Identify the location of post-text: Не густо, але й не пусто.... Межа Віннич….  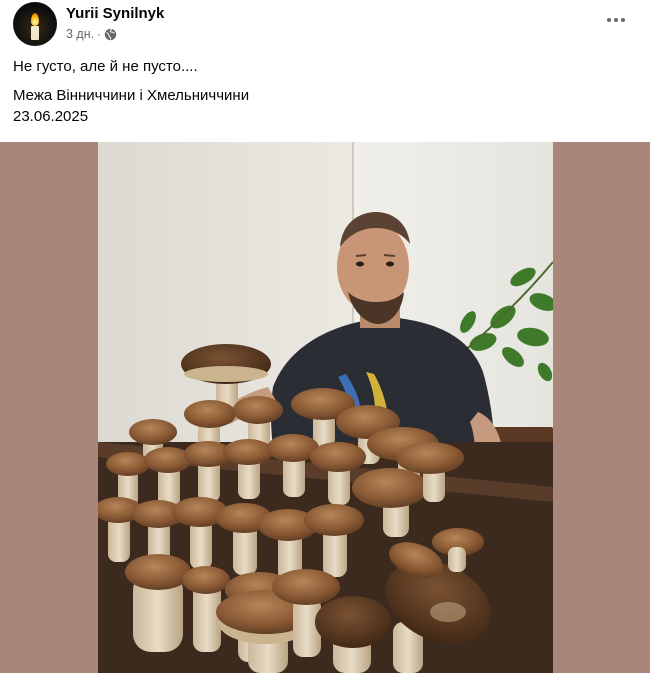
(323, 91).